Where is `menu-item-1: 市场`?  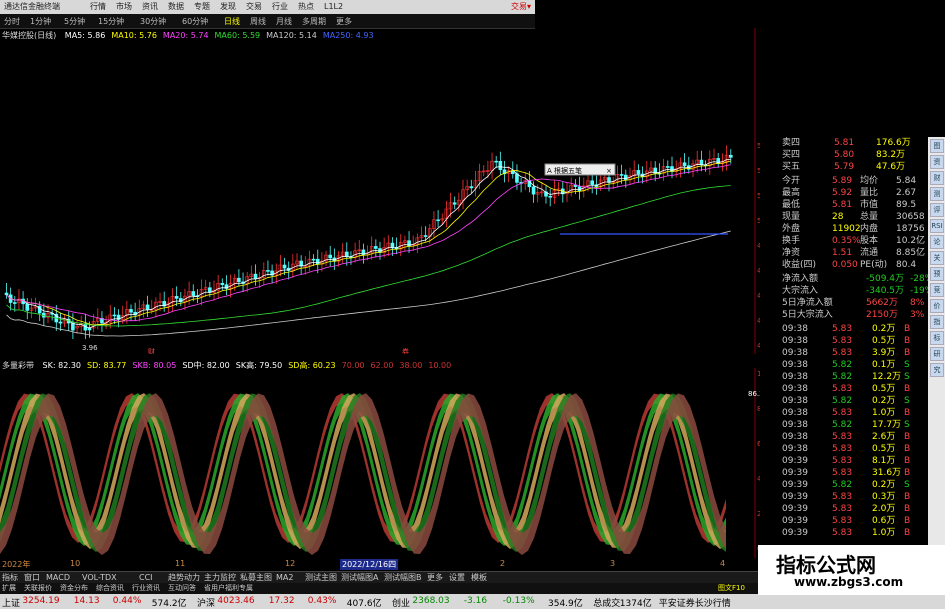
menu-item-1: 市场 is located at coordinates (124, 7).